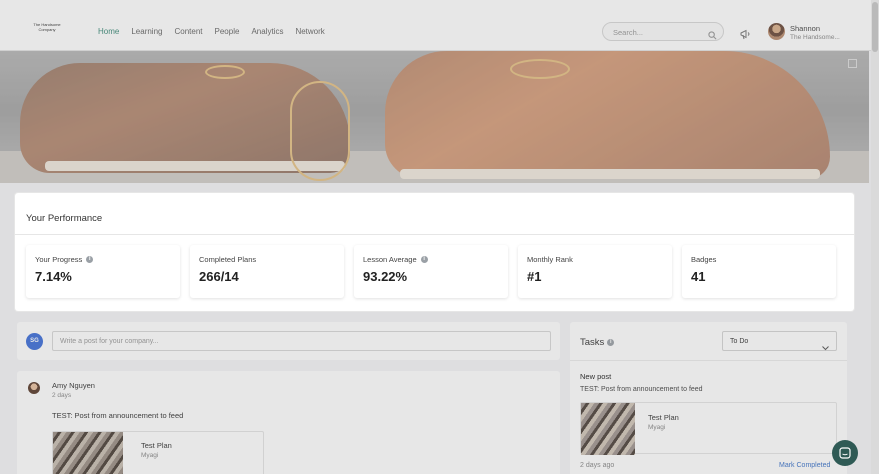 The width and height of the screenshot is (879, 474). Describe the element at coordinates (434, 234) in the screenshot. I see `performance-divider` at that location.